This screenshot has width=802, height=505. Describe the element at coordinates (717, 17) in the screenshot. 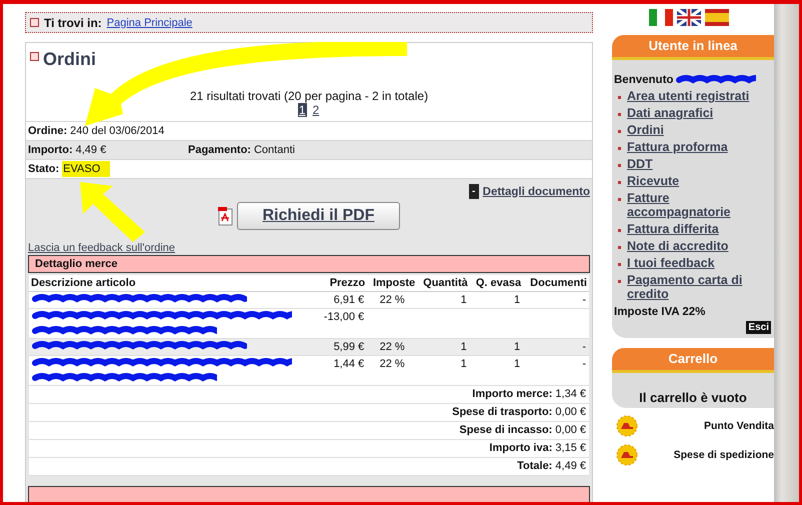

I see `spanish-flag-icon` at that location.